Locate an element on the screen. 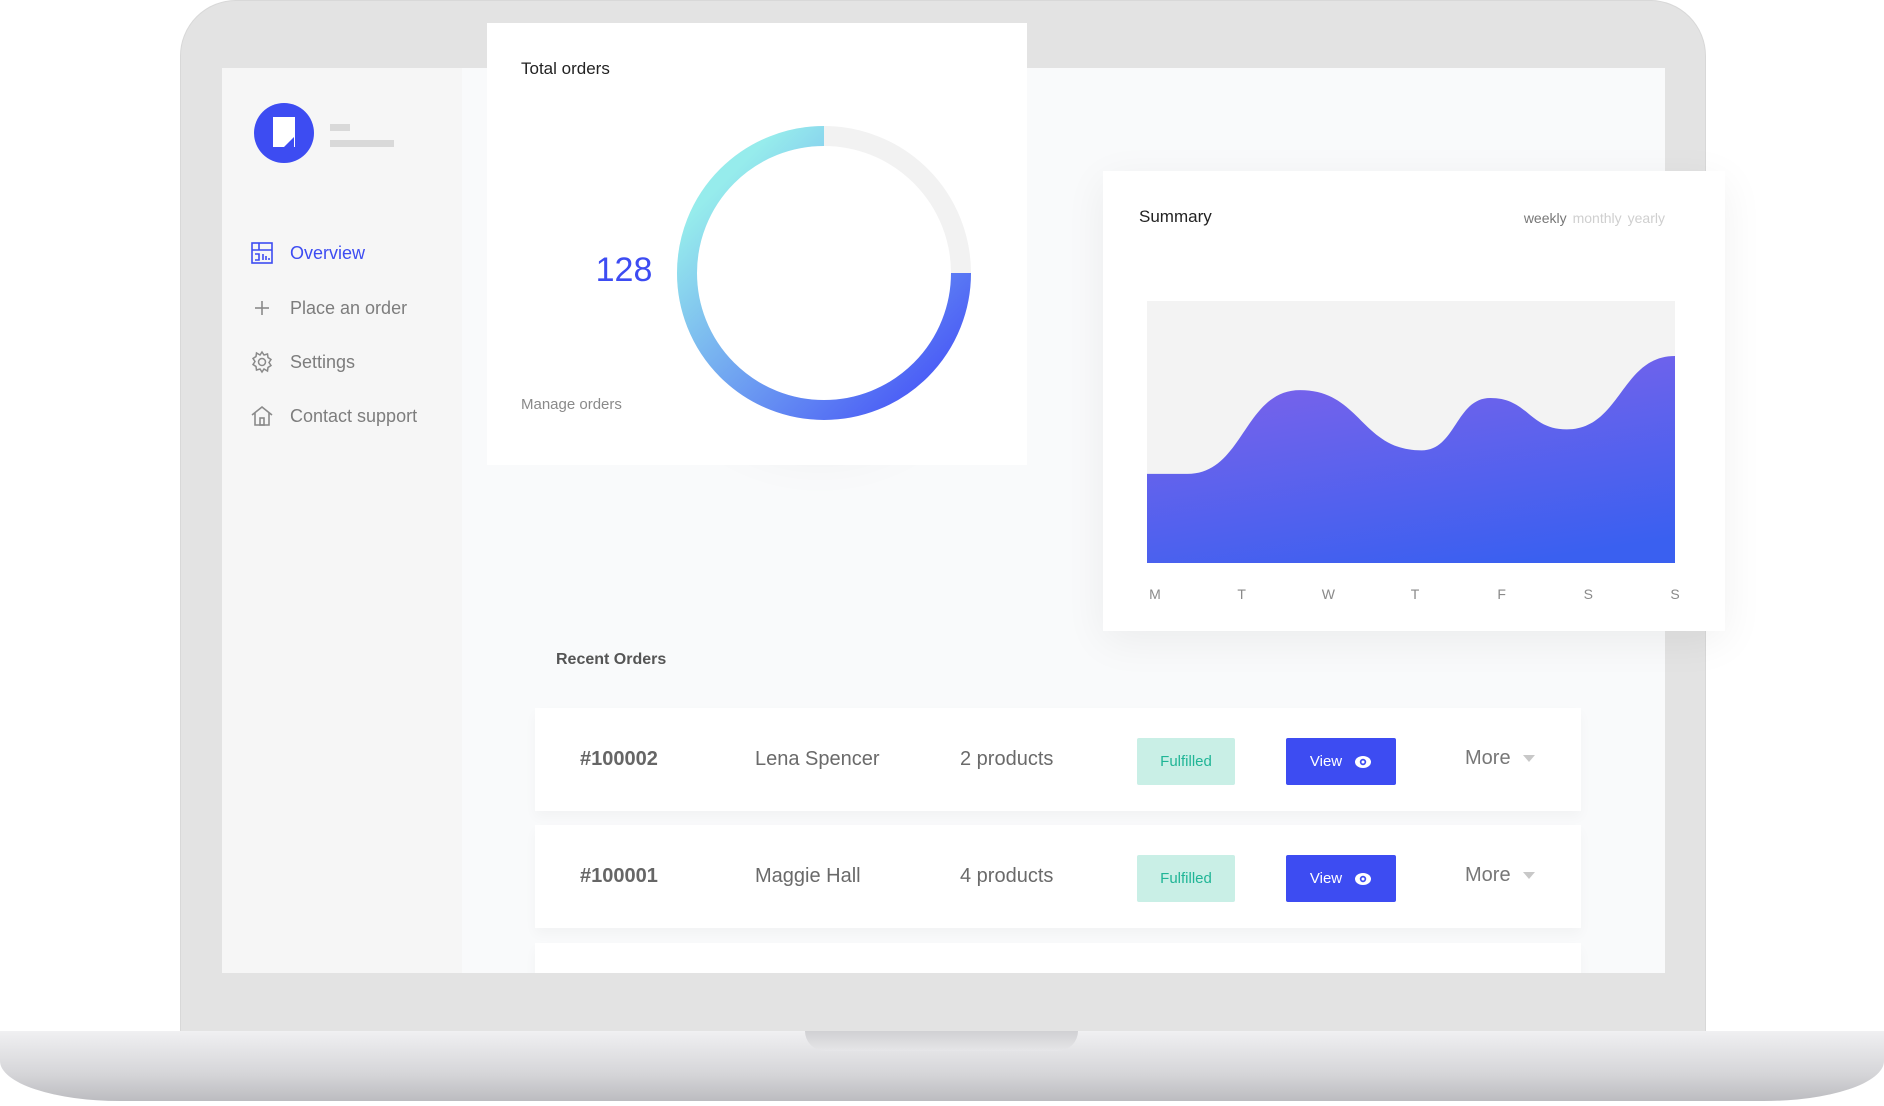  sidebar-item-settings: Settings is located at coordinates (302, 362).